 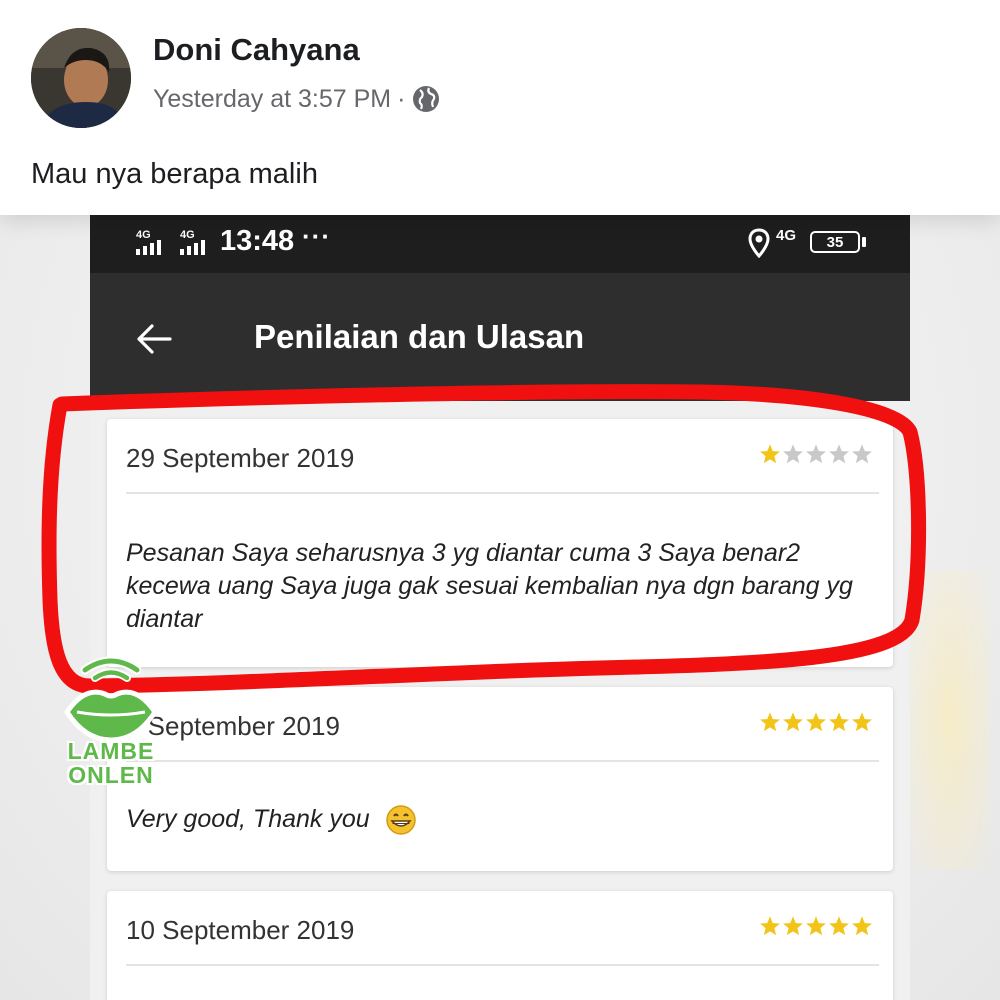 What do you see at coordinates (111, 699) in the screenshot?
I see `lips-logo-icon` at bounding box center [111, 699].